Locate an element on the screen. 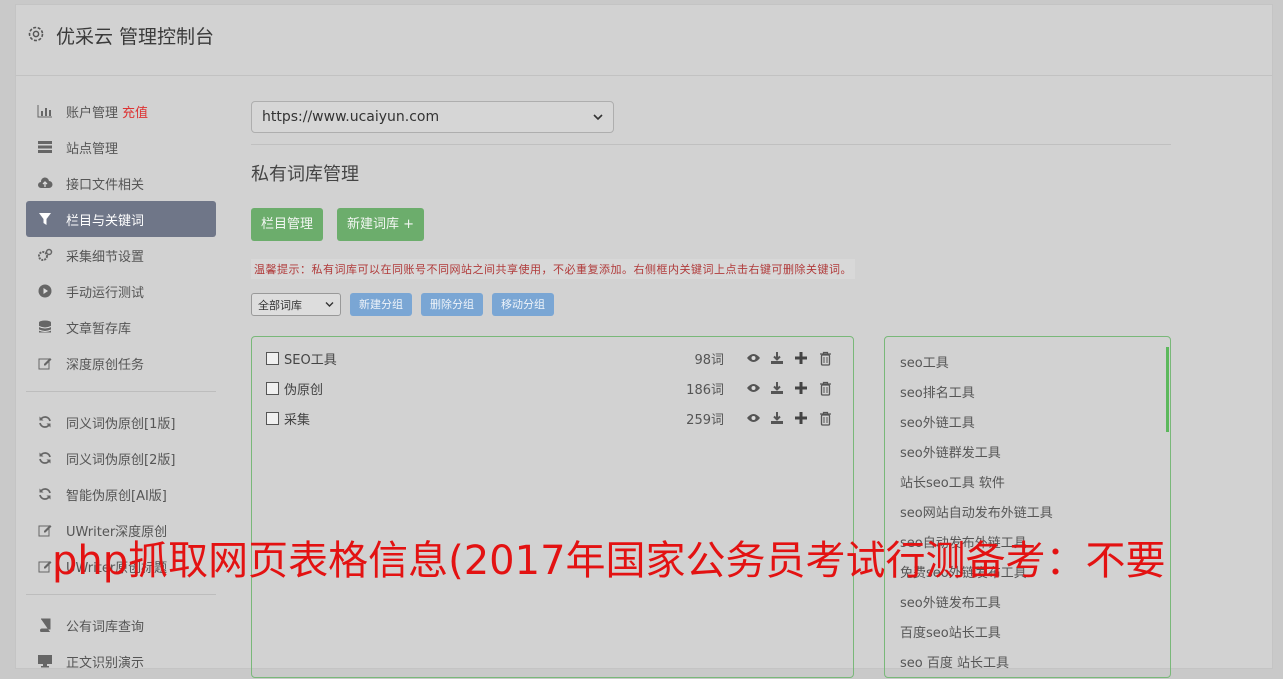 Image resolution: width=1283 pixels, height=679 pixels. bar-chart-icon is located at coordinates (45, 111).